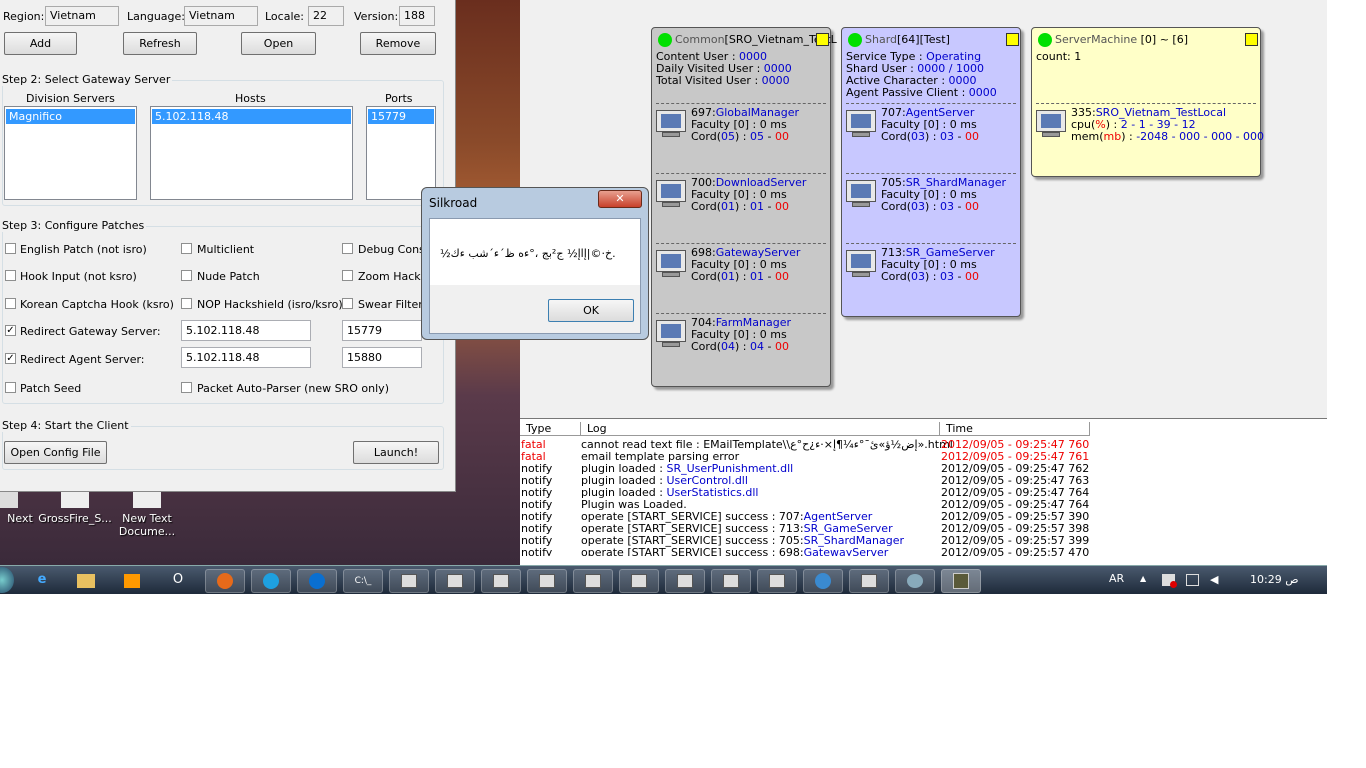 This screenshot has height=768, width=1366. I want to click on desktop-icon-label: Next, so click(20, 518).